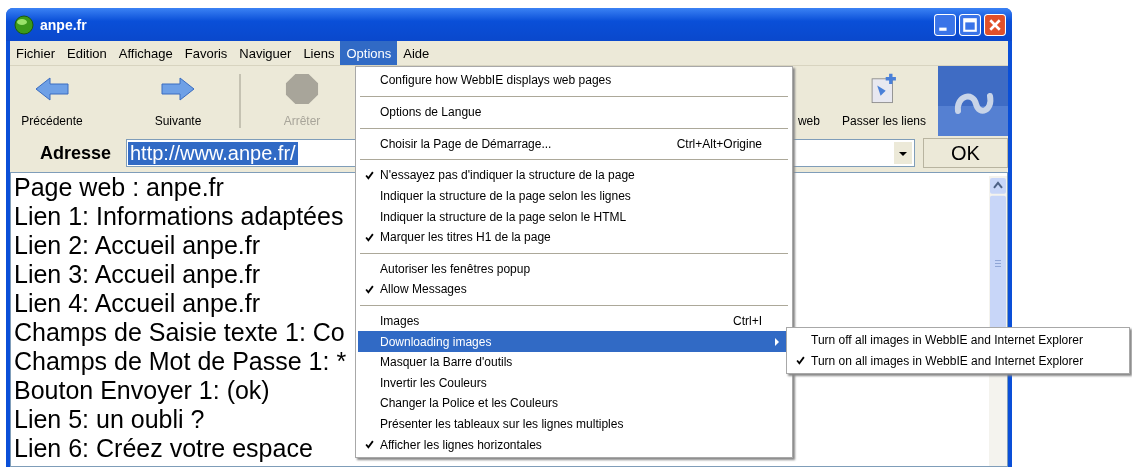 This screenshot has height=467, width=1132. I want to click on address-label: Adresse, so click(76, 153).